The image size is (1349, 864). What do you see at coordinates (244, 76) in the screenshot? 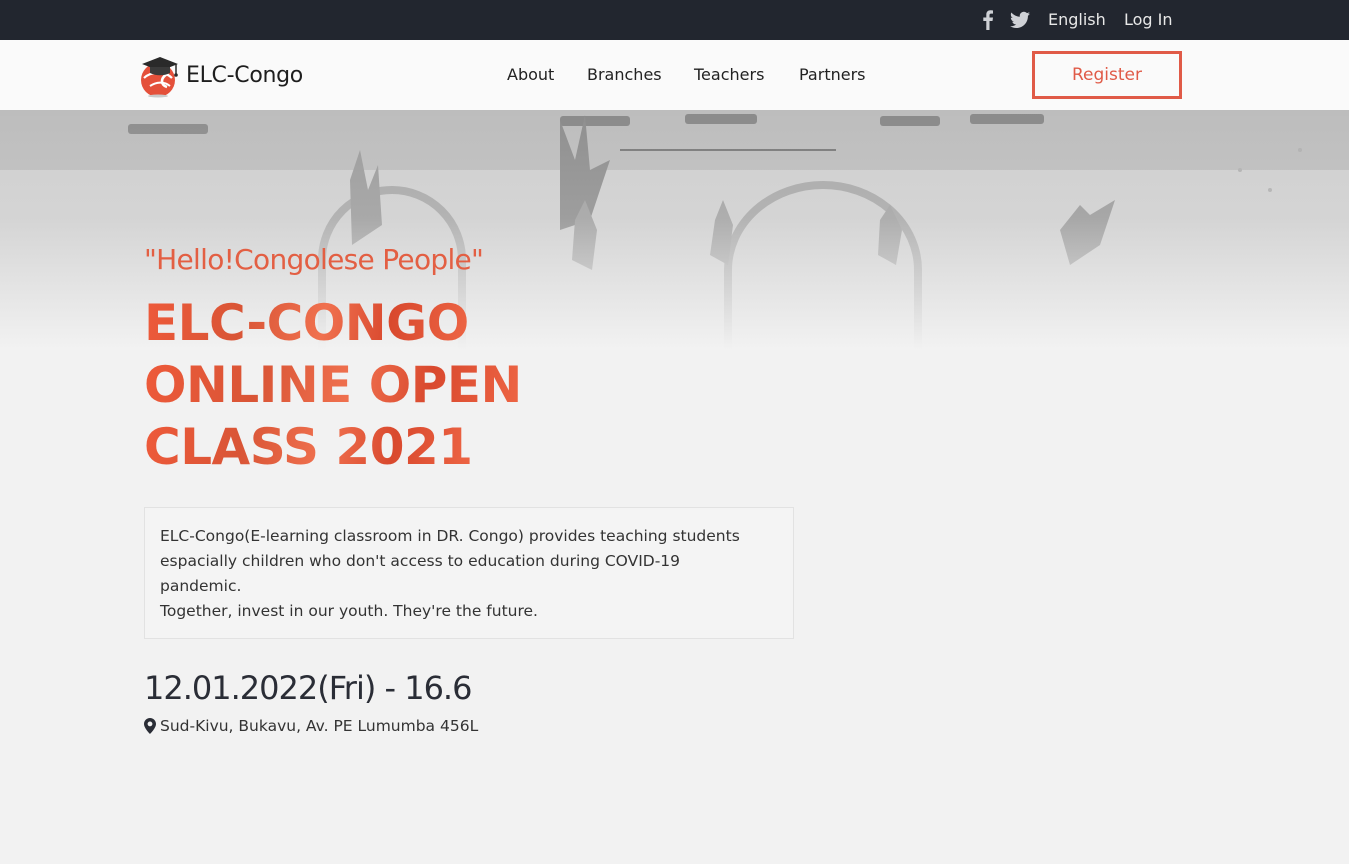
I see `logo-text: ELC-Congo` at bounding box center [244, 76].